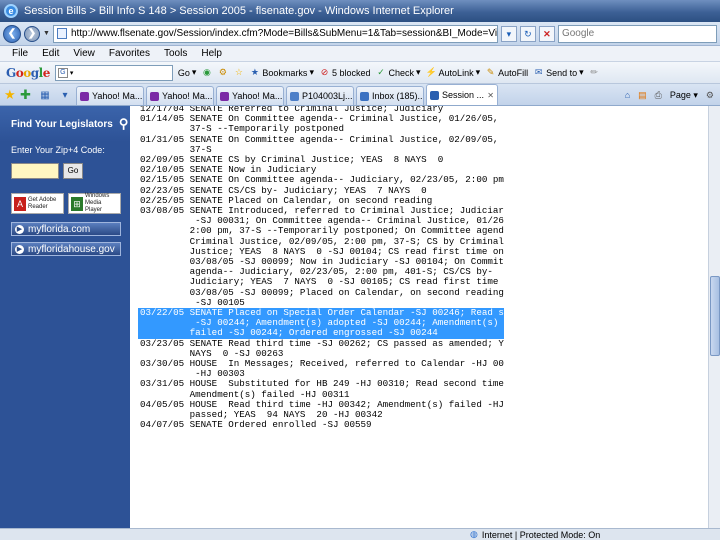  I want to click on windows-media-badge: ⊞ Windows Media Player, so click(94, 203).